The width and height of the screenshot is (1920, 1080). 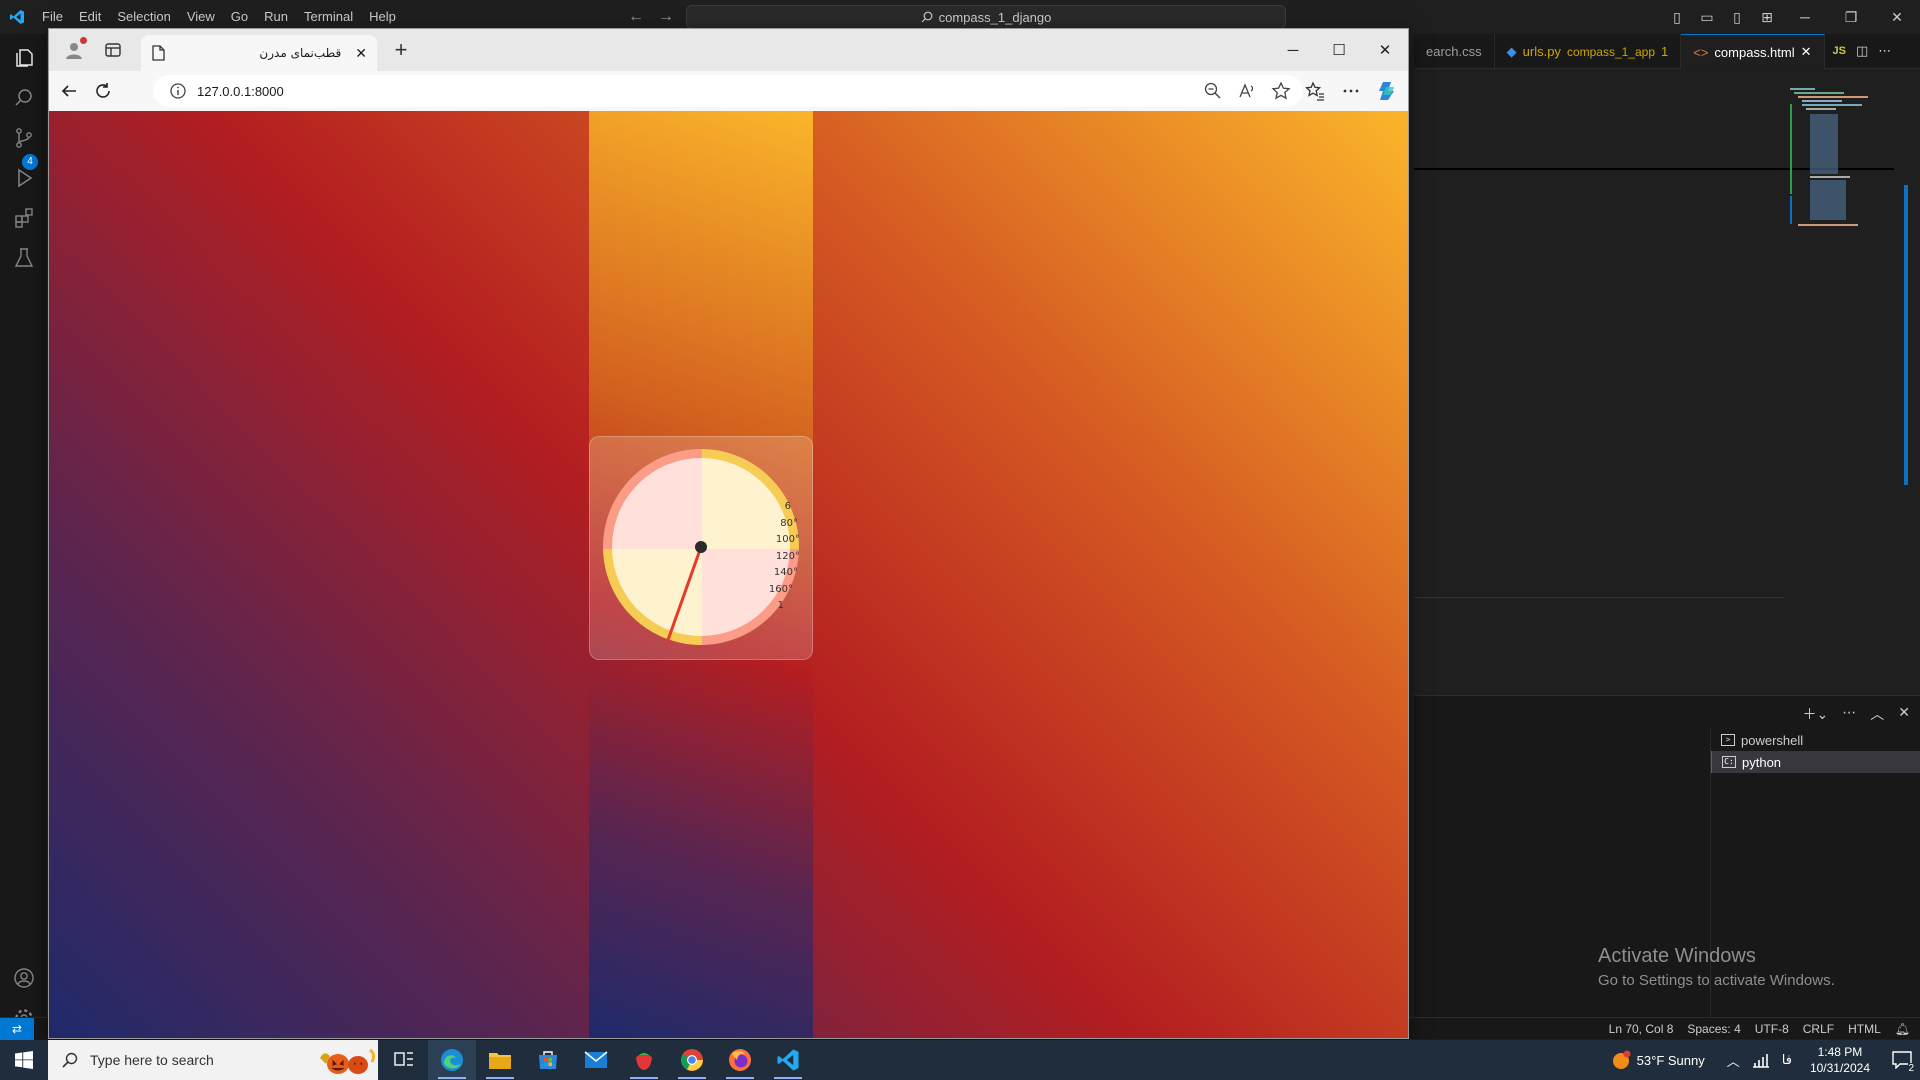 I want to click on address-bar: 127.0.0.1:8000, so click(x=728, y=91).